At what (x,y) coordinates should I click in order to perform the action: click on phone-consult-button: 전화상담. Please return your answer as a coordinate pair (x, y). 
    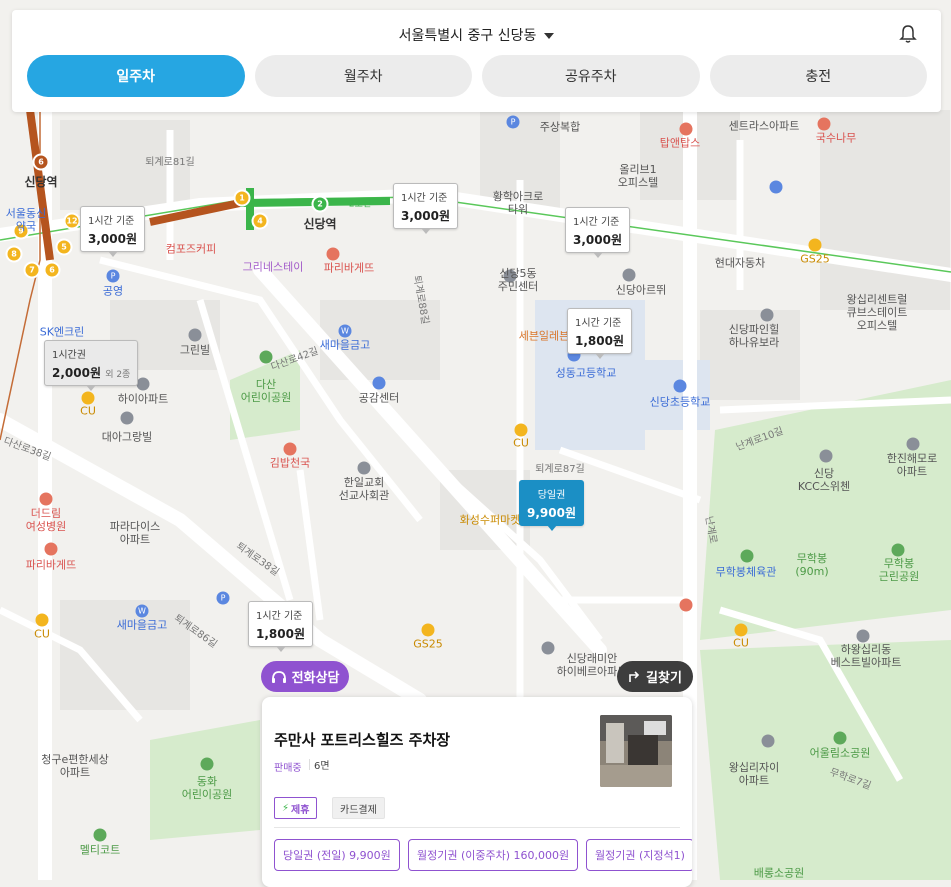
    Looking at the image, I should click on (305, 676).